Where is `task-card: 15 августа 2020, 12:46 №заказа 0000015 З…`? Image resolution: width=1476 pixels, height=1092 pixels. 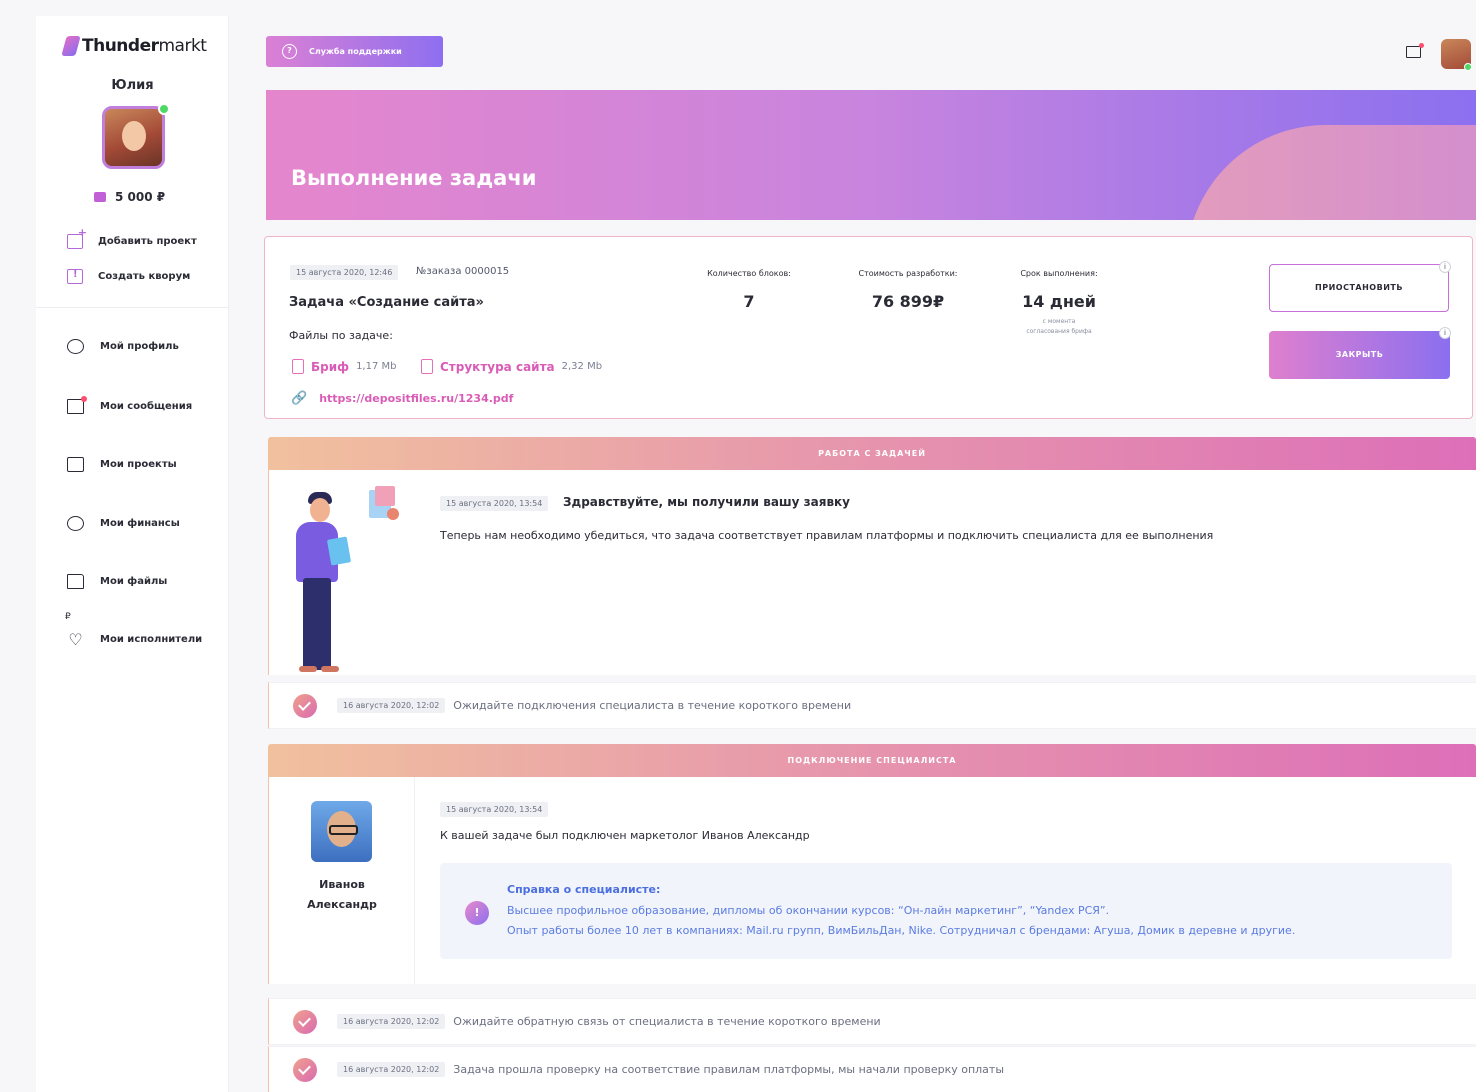
task-card: 15 августа 2020, 12:46 №заказа 0000015 З… is located at coordinates (868, 327).